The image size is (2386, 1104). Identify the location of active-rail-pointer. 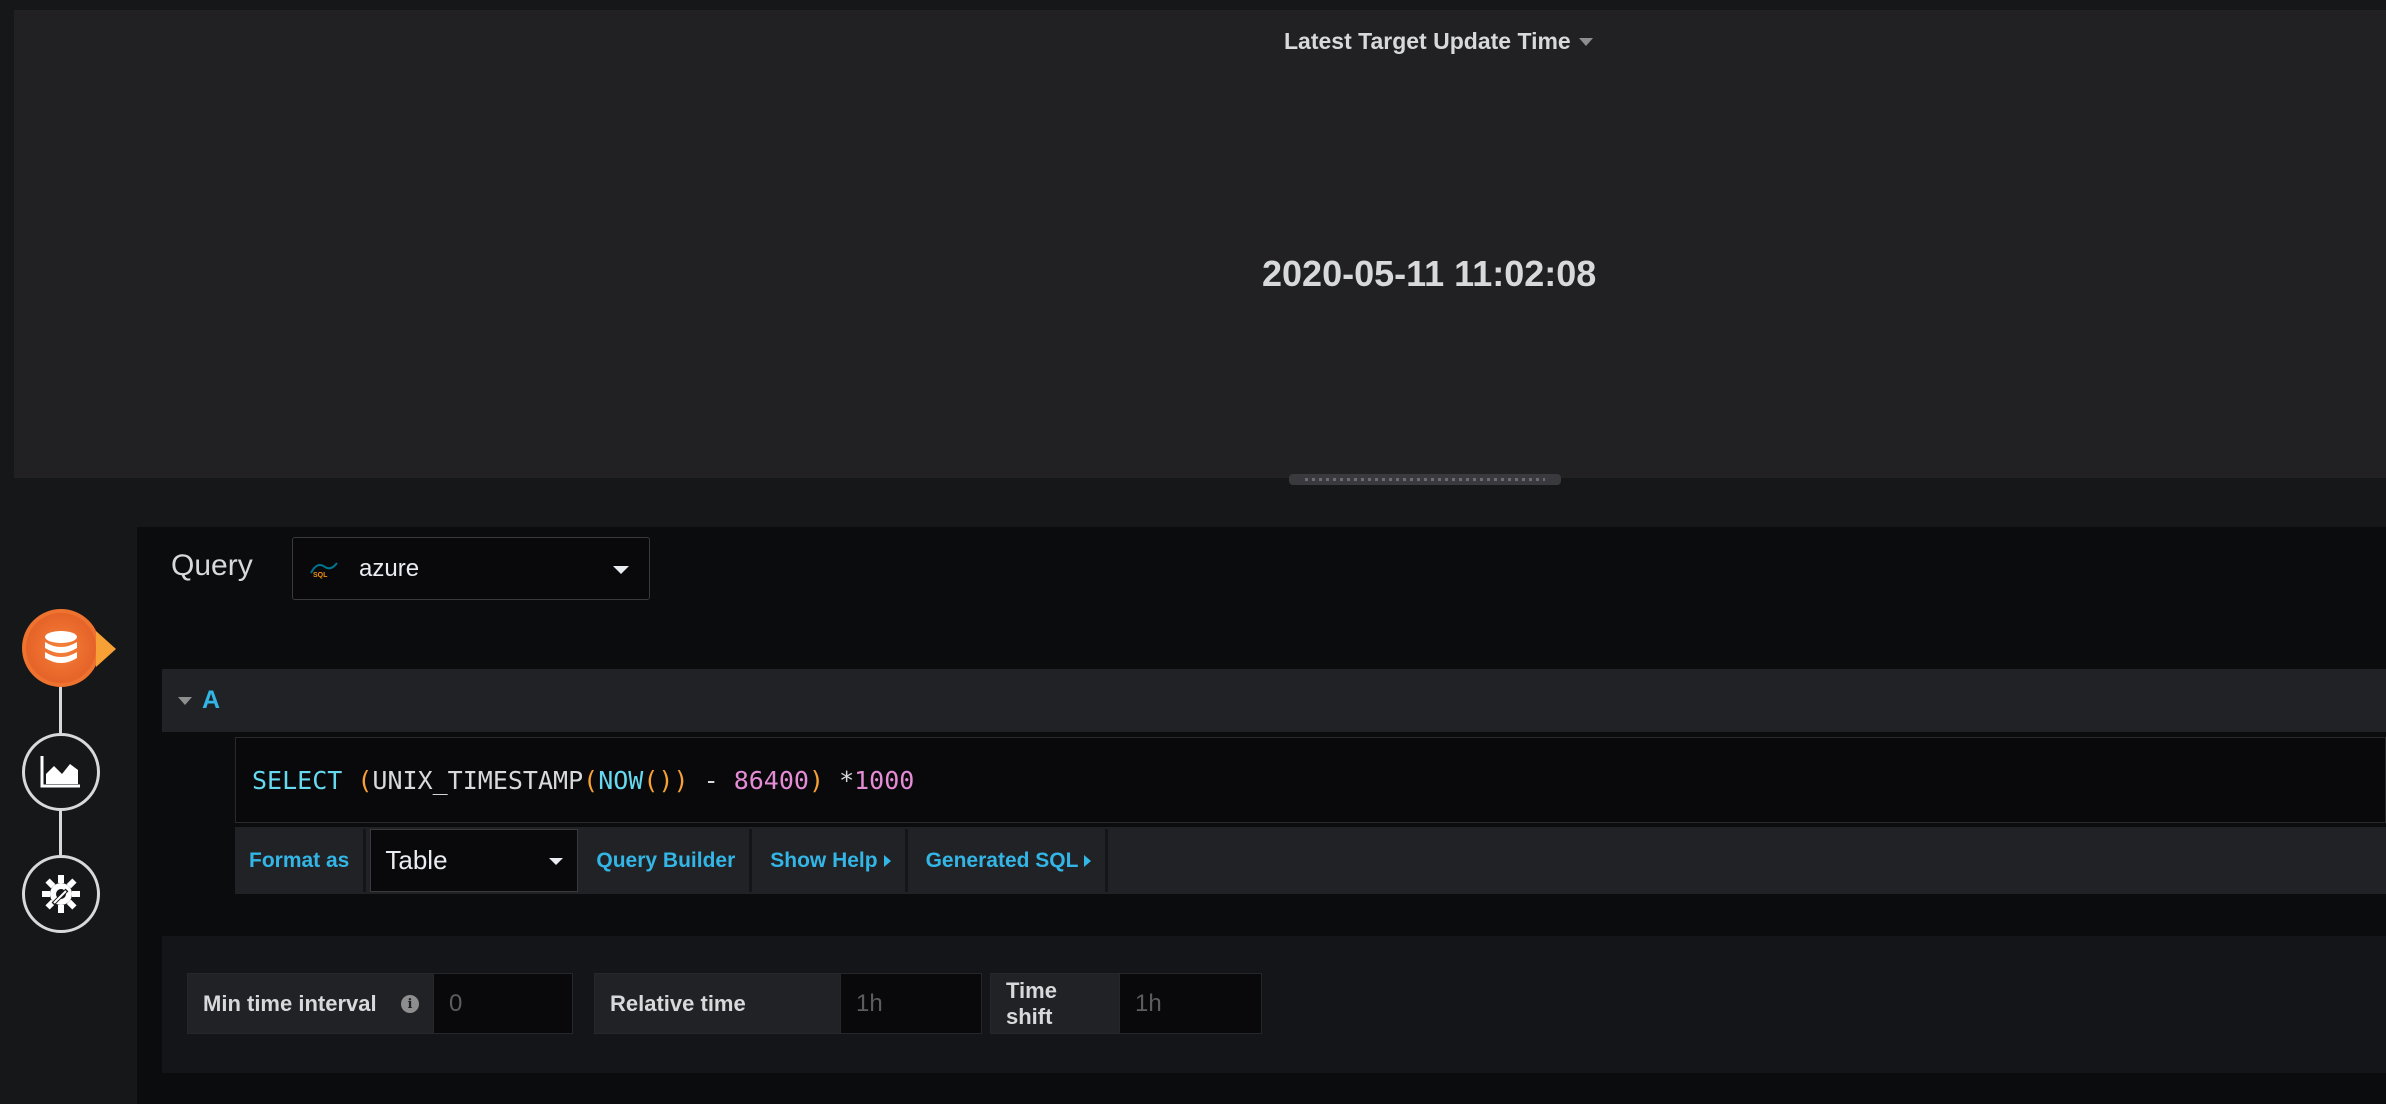
(106, 649).